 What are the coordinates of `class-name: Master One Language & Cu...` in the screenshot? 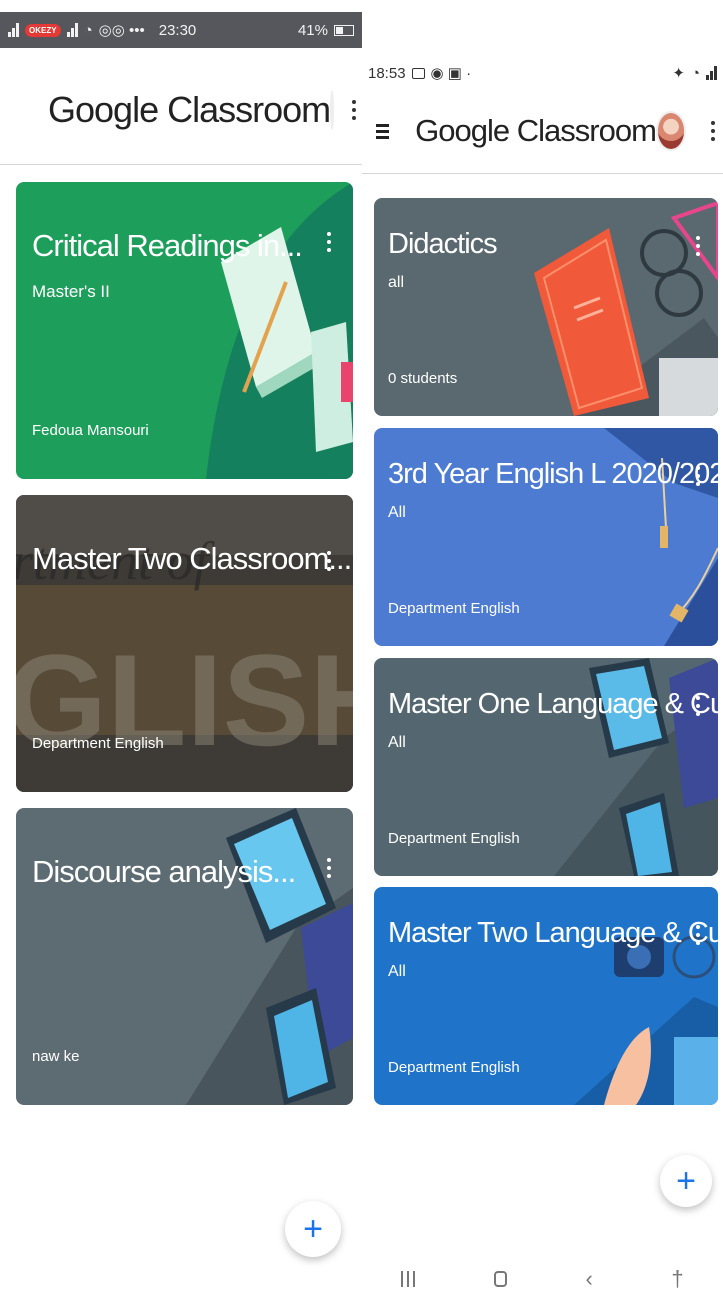 It's located at (553, 704).